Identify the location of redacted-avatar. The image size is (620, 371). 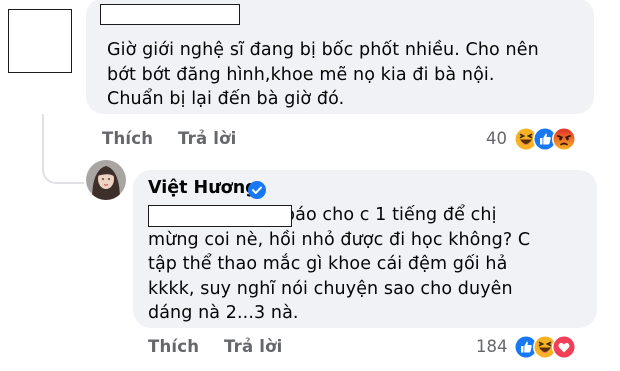
(40, 41).